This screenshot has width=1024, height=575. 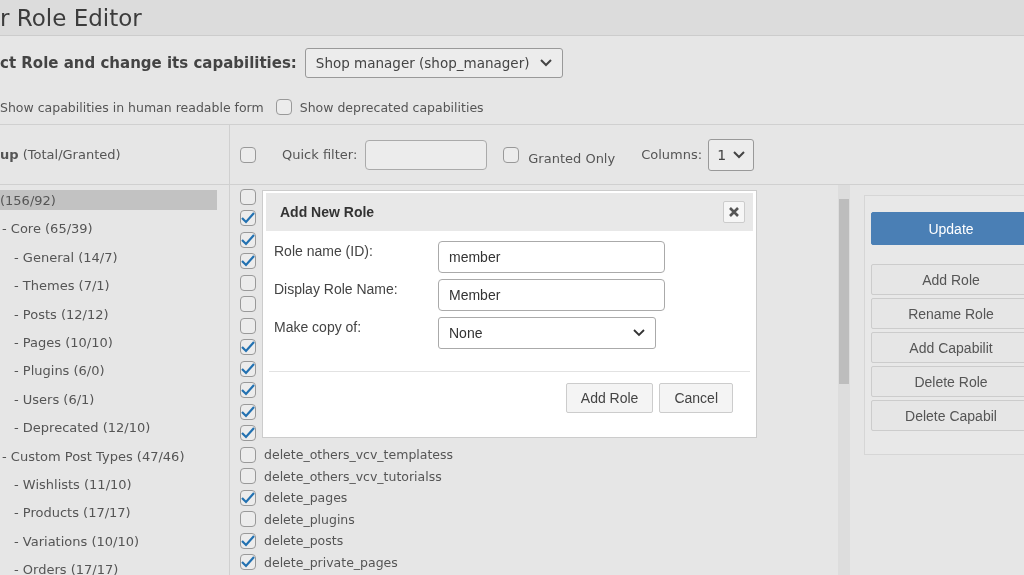 I want to click on scrollbar-thumb, so click(x=844, y=291).